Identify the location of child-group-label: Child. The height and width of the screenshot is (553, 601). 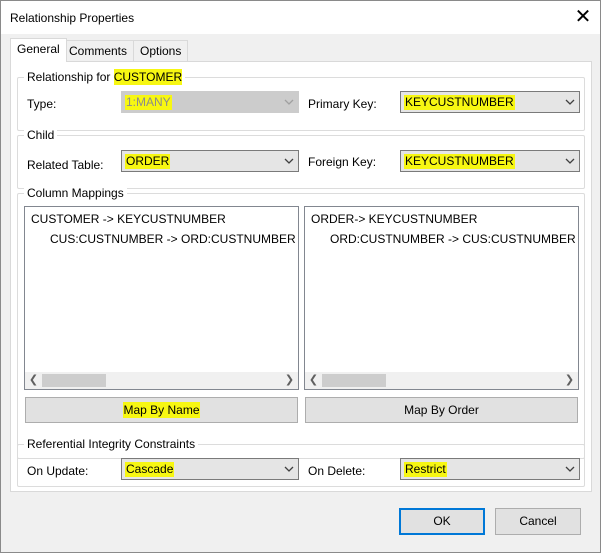
(41, 135).